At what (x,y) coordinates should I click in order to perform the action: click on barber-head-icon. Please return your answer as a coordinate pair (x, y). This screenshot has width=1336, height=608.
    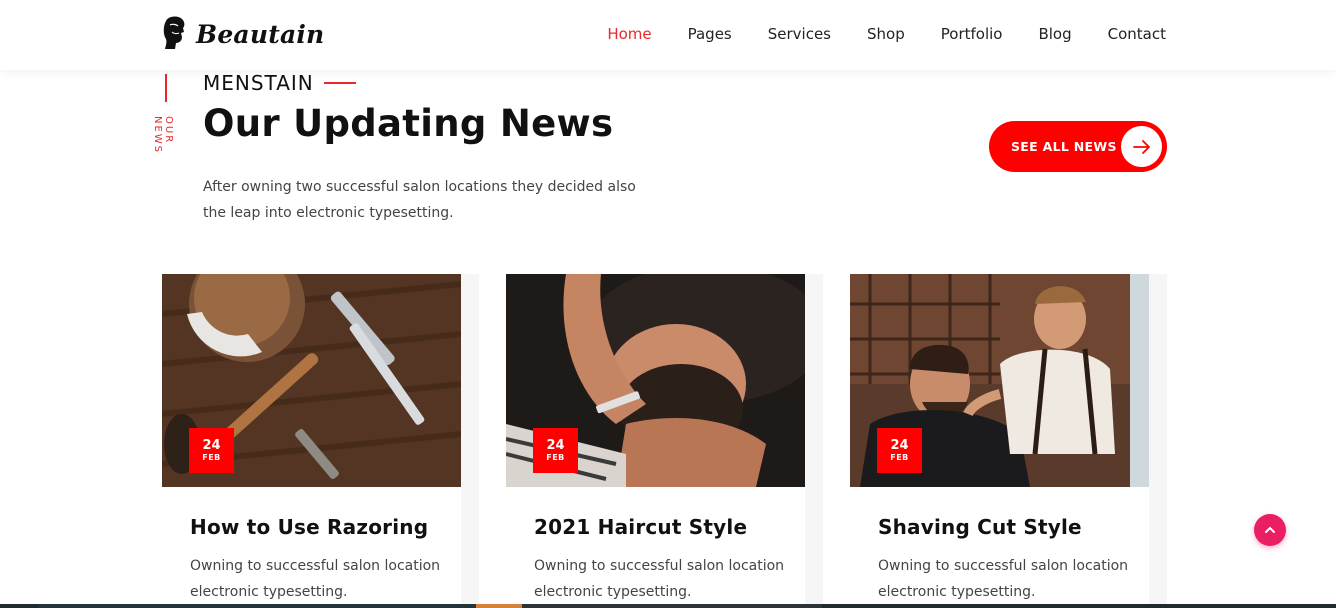
    Looking at the image, I should click on (174, 32).